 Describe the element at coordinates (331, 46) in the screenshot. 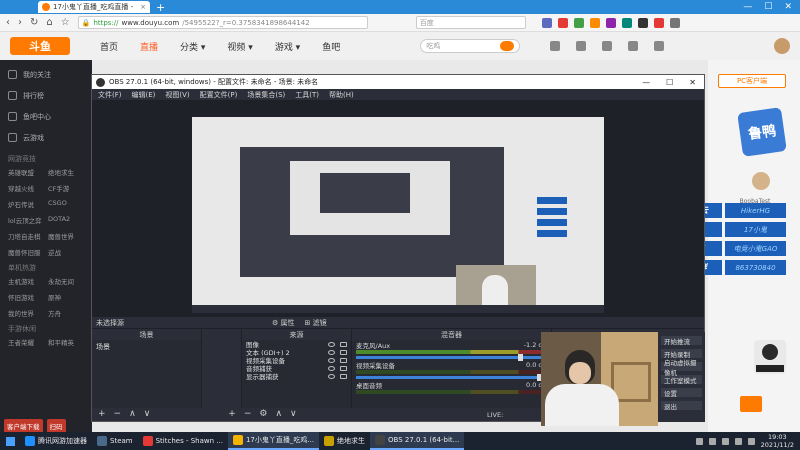

I see `nav-fishbar: 鱼吧` at that location.